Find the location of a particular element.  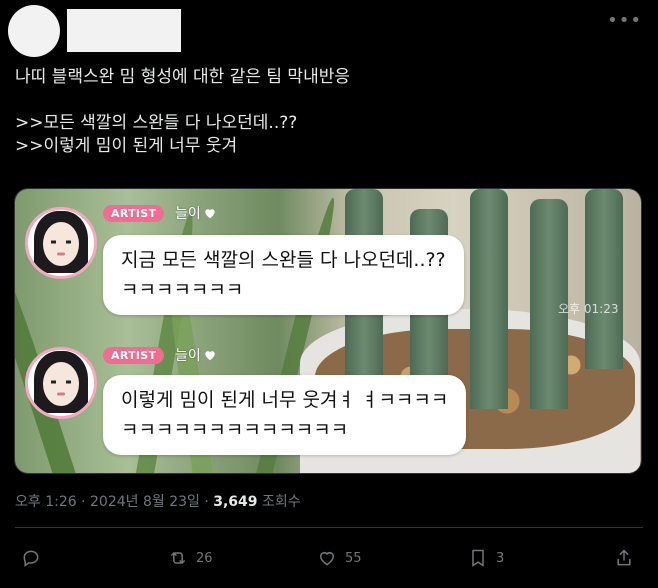

retweet-icon is located at coordinates (178, 558).